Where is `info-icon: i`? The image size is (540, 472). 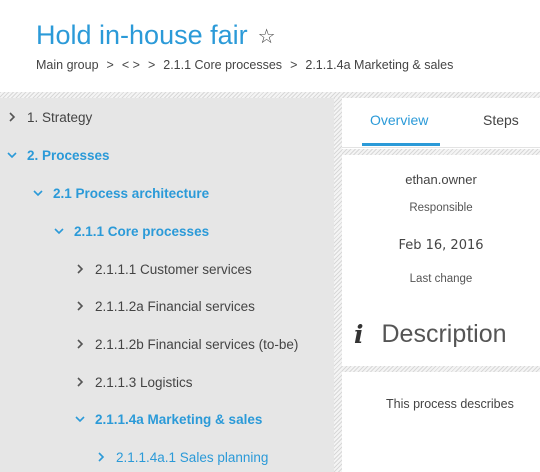
info-icon: i is located at coordinates (359, 334).